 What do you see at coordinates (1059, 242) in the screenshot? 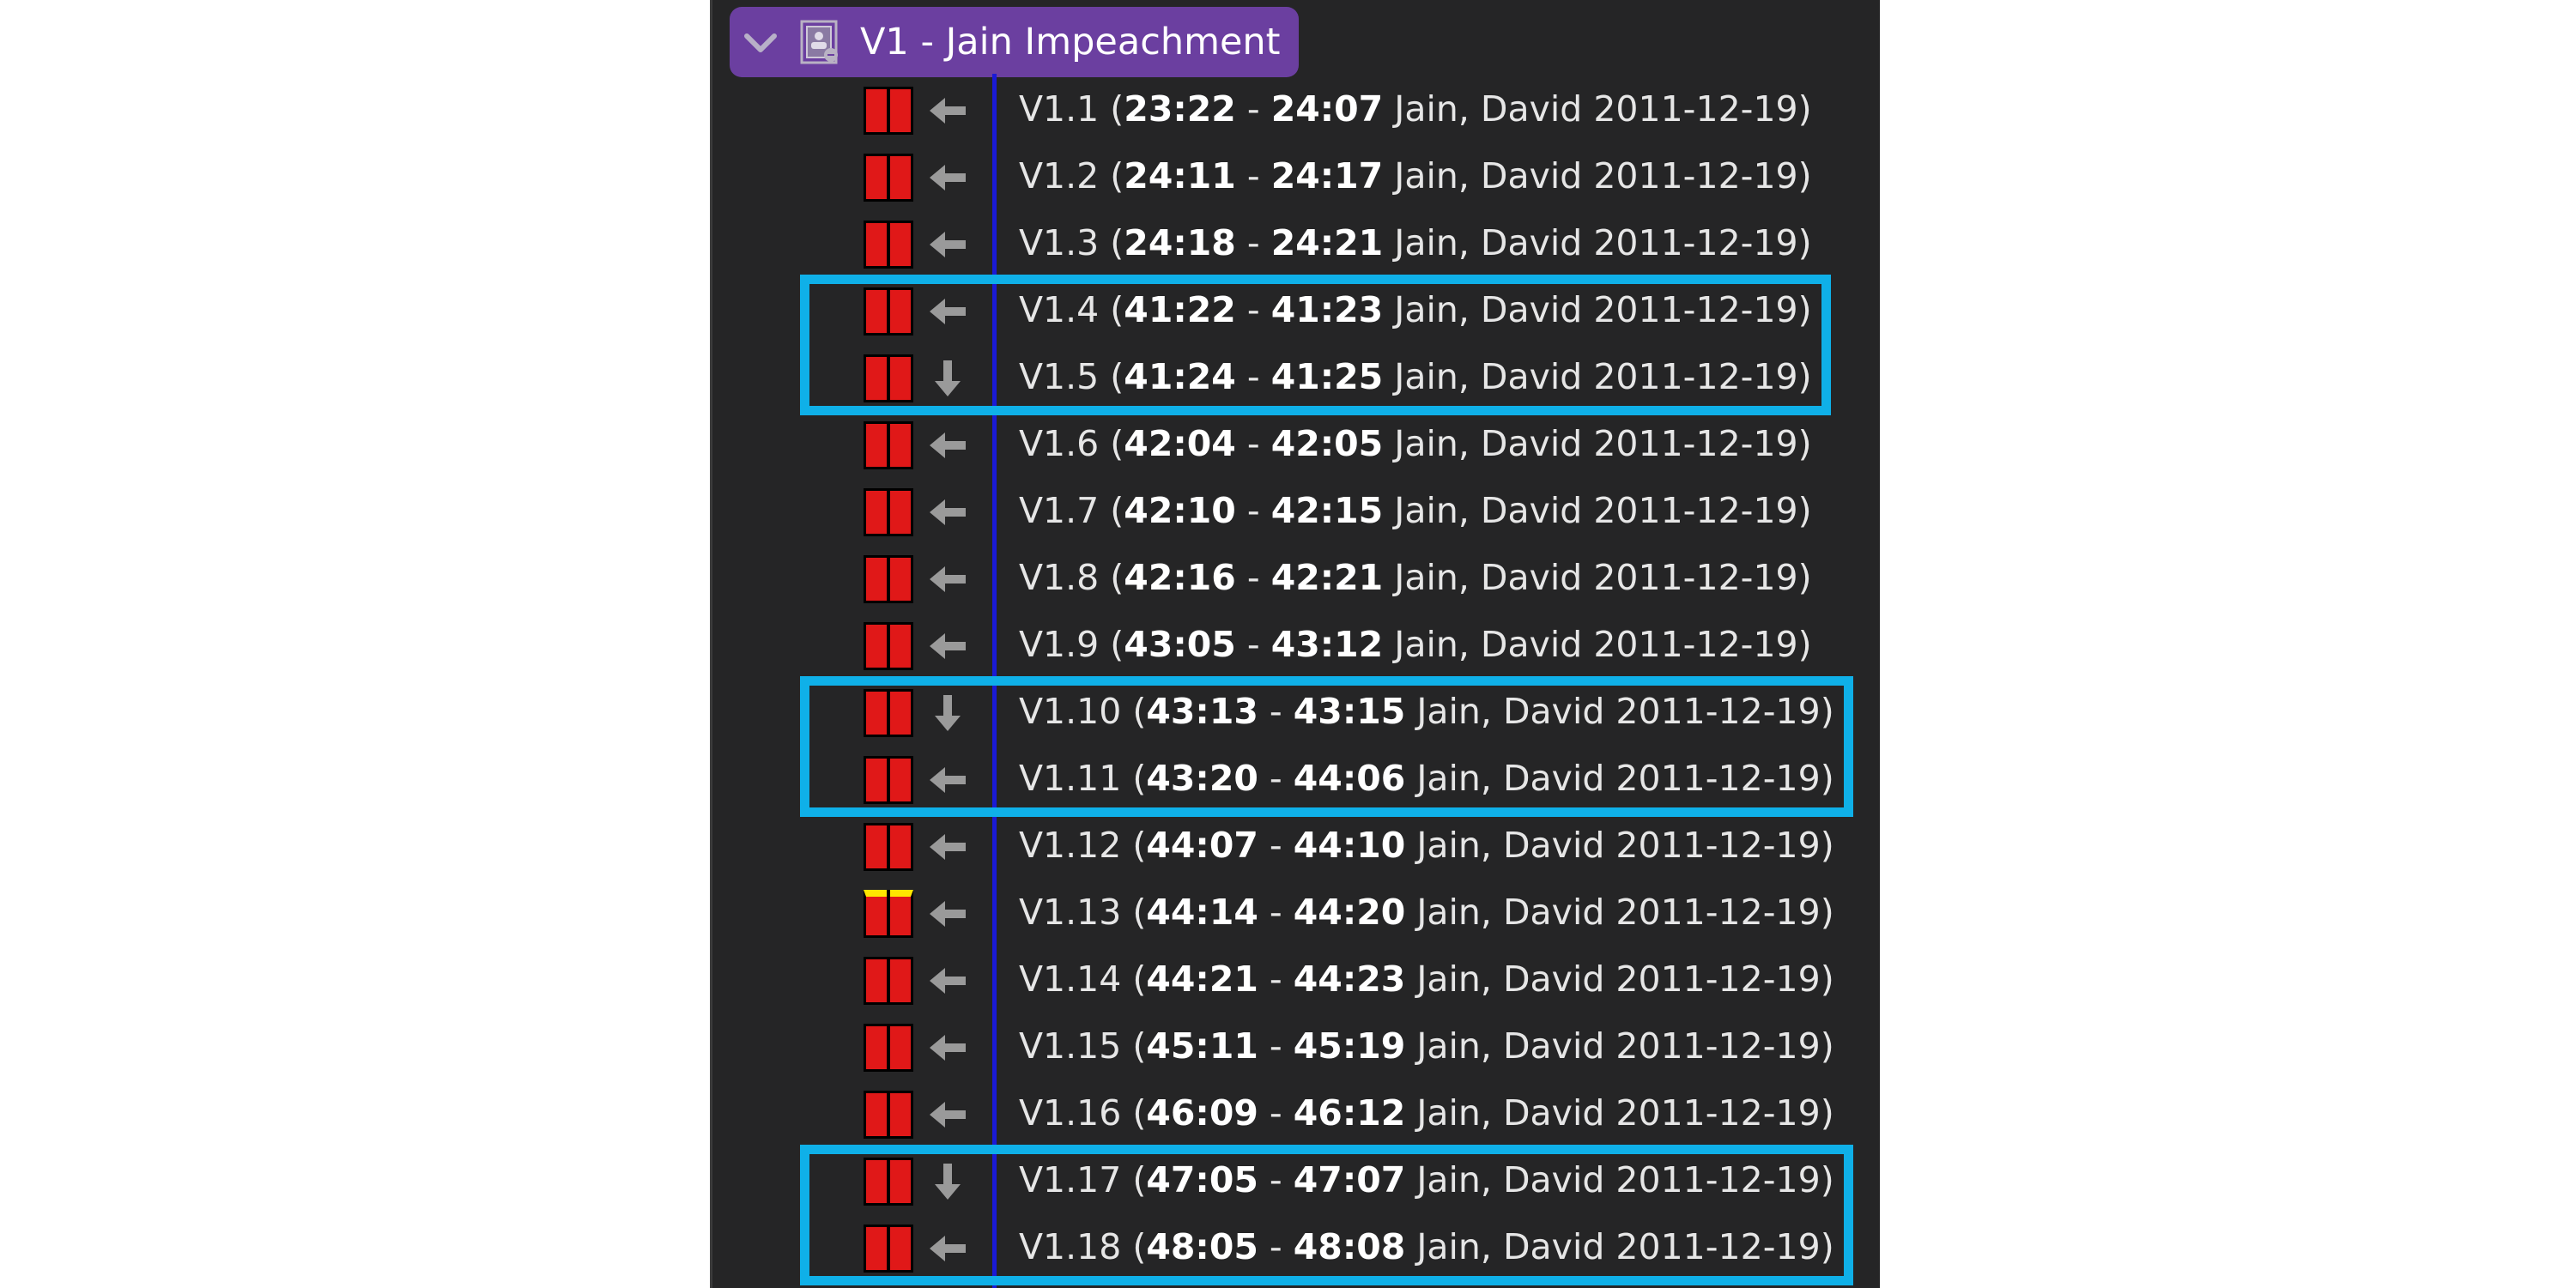
I see `designation-id: V1.3` at bounding box center [1059, 242].